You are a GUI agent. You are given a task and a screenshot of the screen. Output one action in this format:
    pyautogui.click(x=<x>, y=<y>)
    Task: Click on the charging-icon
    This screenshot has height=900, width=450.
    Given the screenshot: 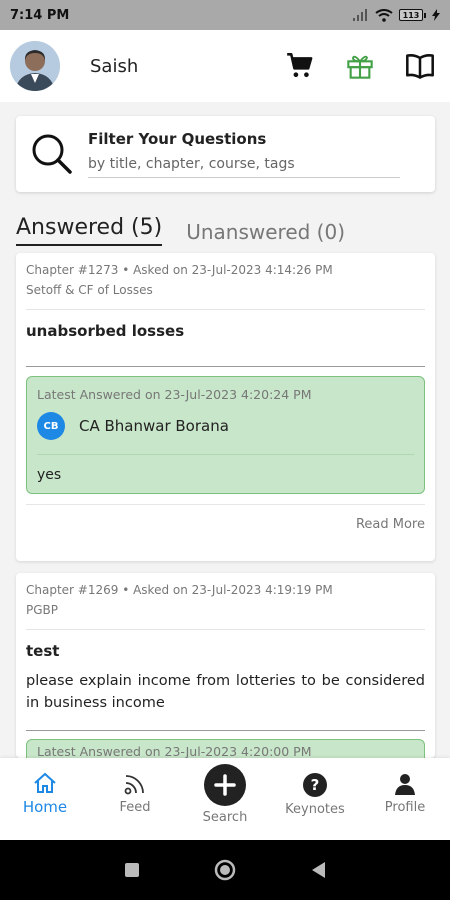 What is the action you would take?
    pyautogui.click(x=436, y=15)
    